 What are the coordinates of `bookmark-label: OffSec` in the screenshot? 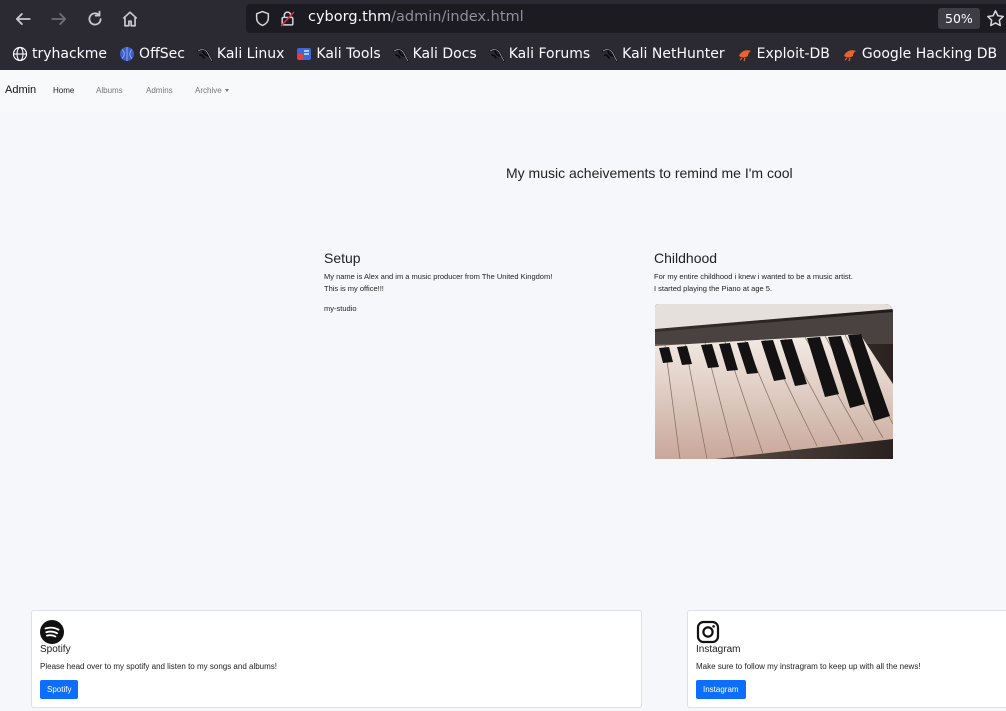 It's located at (162, 54).